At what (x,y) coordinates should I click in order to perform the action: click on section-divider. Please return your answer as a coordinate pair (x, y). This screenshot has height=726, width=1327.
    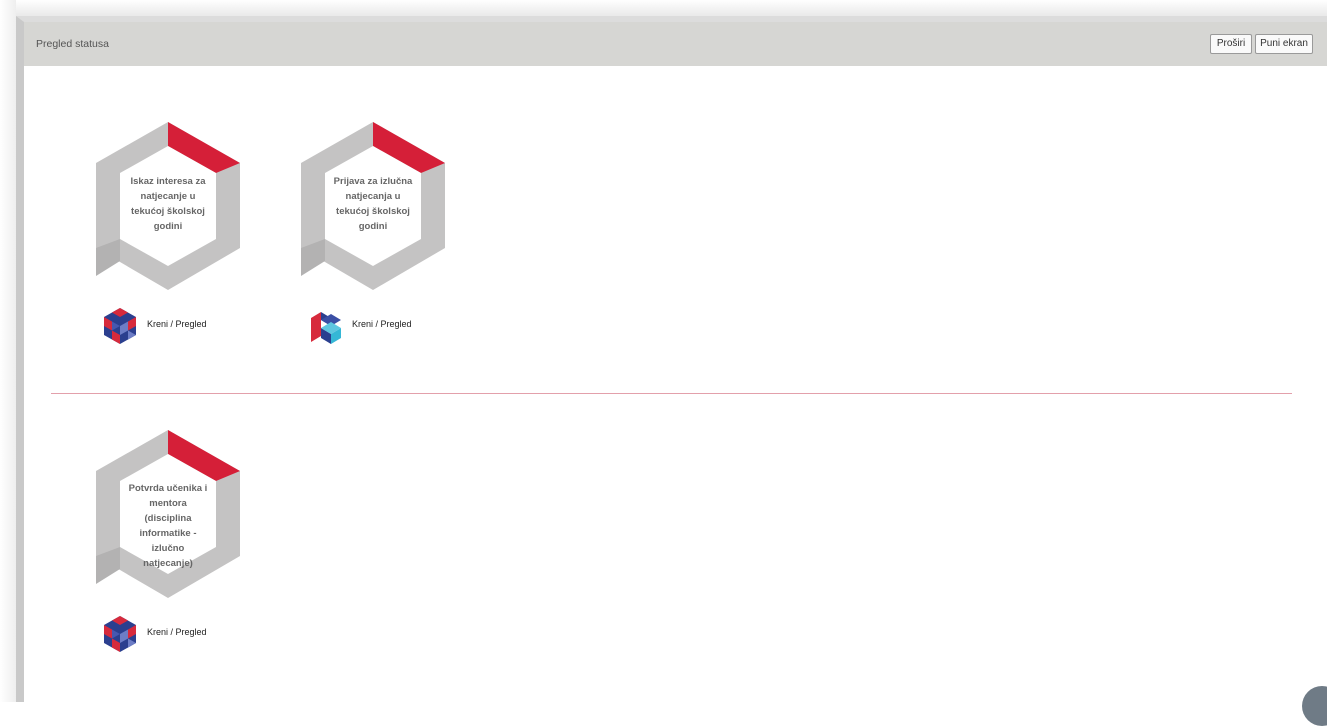
    Looking at the image, I should click on (671, 393).